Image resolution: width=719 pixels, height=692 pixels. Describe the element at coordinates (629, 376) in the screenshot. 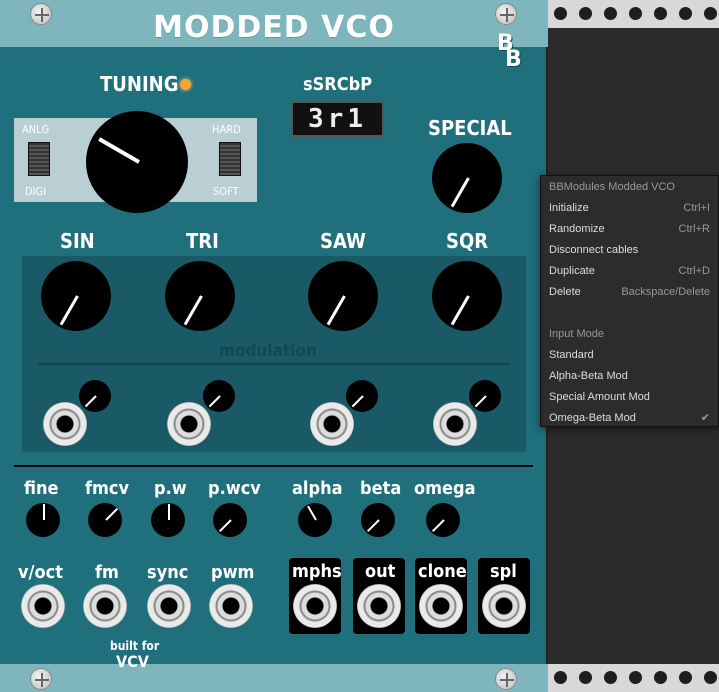

I see `menu-item-alpha-beta-mod: Alpha-Beta Mod` at that location.